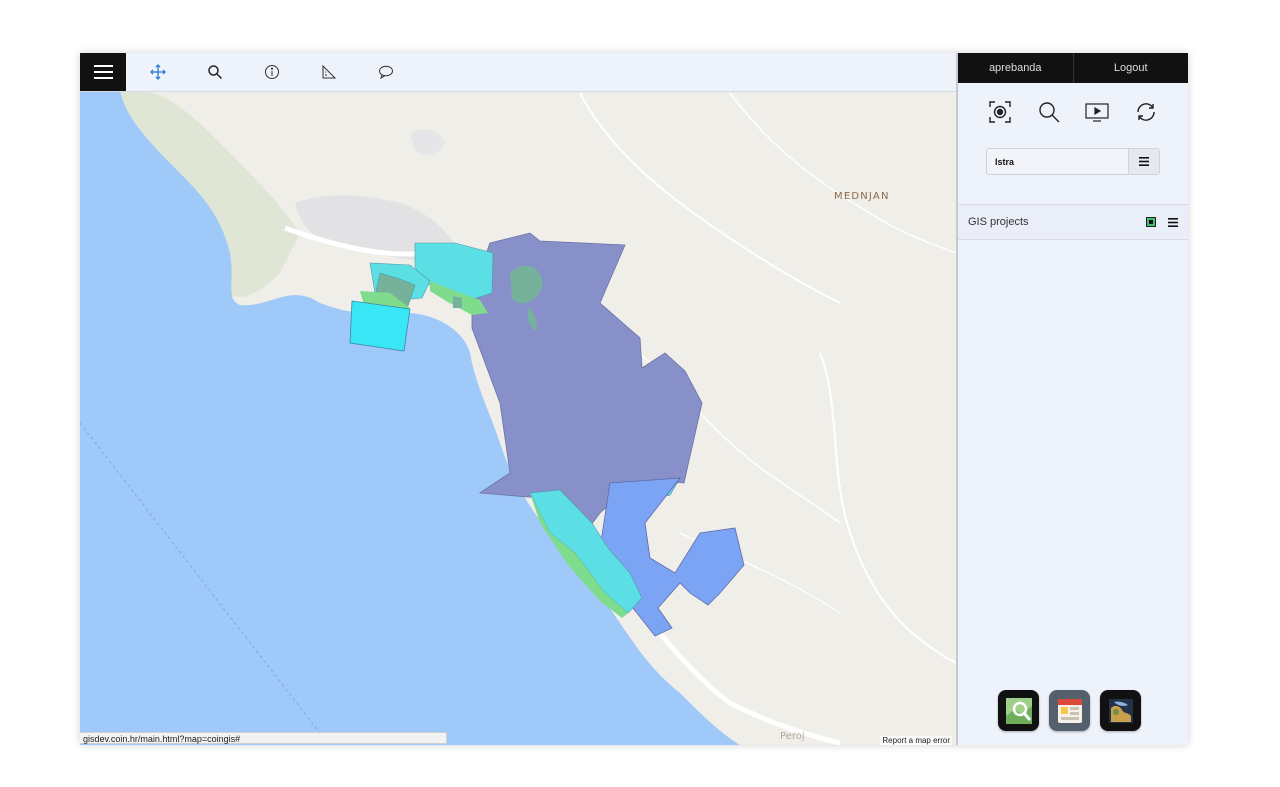 Image resolution: width=1280 pixels, height=787 pixels. I want to click on username-button: aprebanda, so click(1016, 68).